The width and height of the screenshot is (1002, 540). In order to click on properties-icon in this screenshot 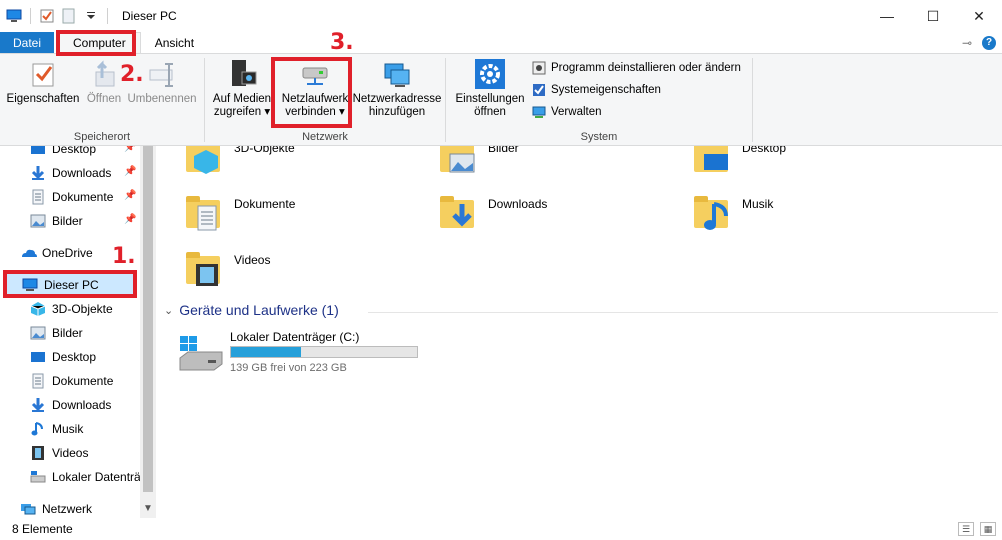, I will do `click(43, 74)`.